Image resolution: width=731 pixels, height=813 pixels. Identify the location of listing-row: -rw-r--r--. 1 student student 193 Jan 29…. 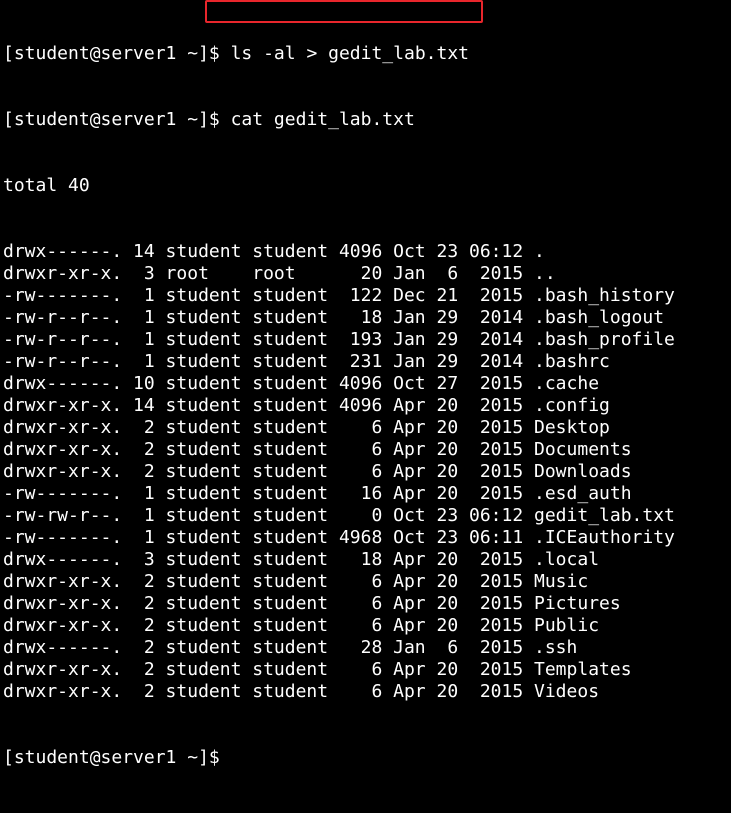
(339, 339).